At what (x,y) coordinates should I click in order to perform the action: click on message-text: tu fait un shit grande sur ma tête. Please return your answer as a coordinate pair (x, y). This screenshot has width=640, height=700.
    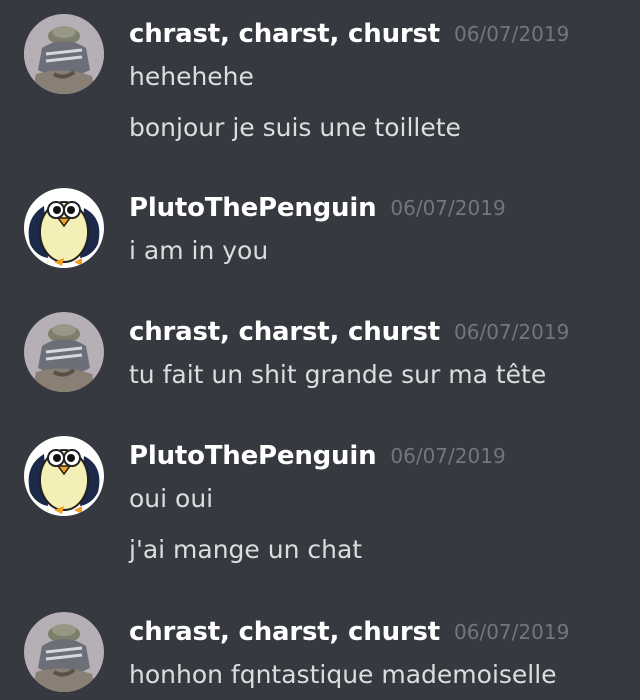
    Looking at the image, I should click on (338, 374).